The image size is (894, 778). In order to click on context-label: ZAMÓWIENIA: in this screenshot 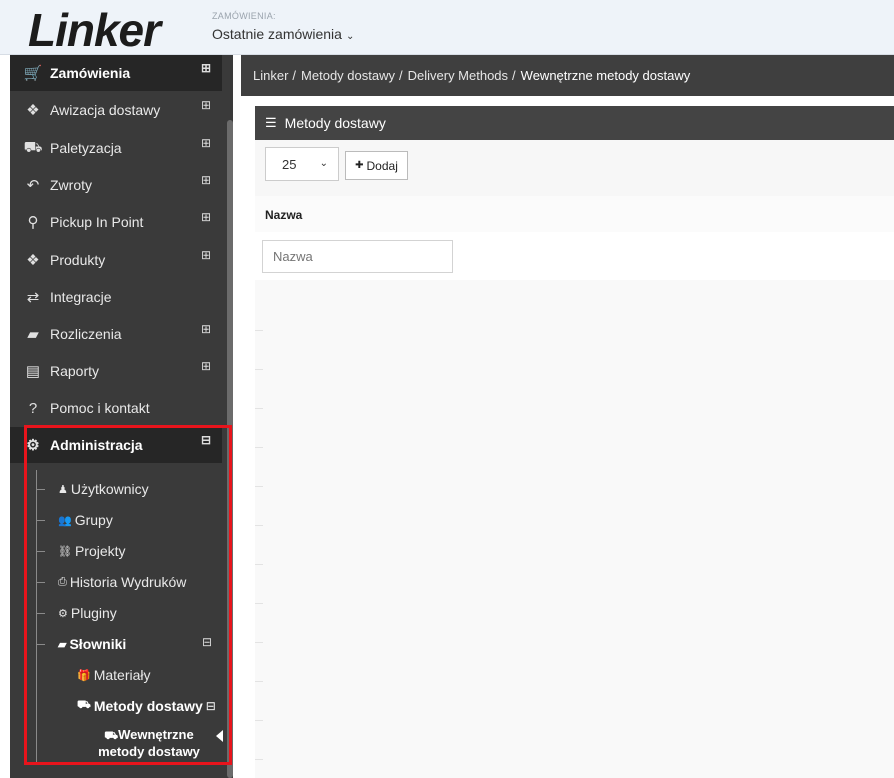, I will do `click(244, 16)`.